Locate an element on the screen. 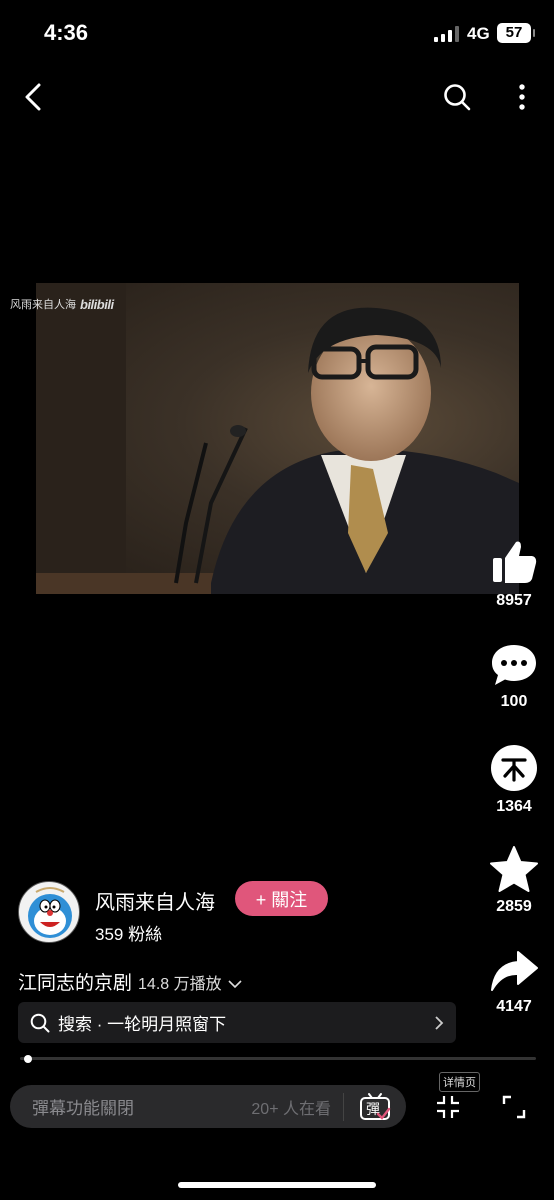  follow-label: + 關注 is located at coordinates (281, 899).